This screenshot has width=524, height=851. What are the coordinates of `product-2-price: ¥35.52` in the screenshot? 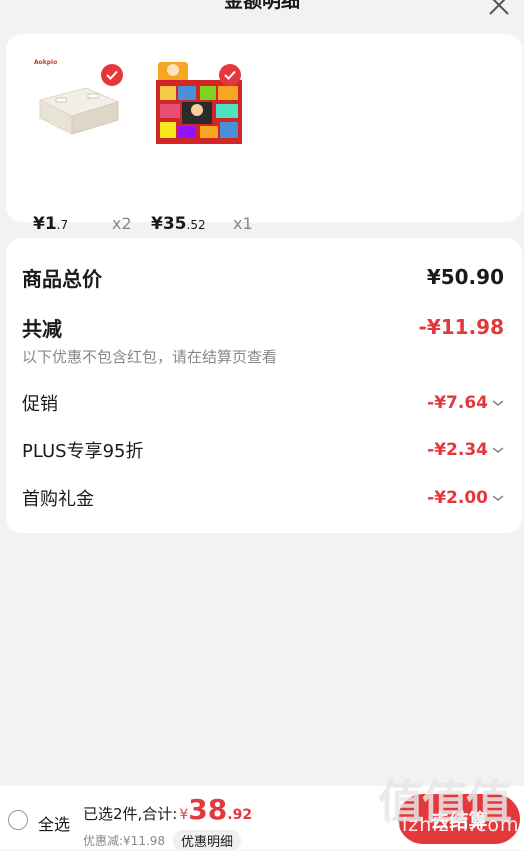 It's located at (178, 224).